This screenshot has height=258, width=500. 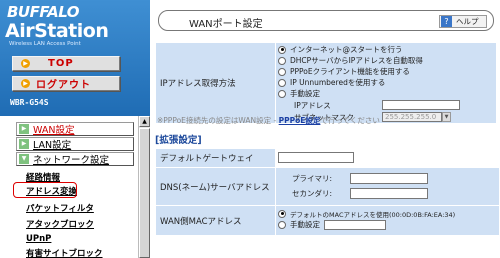 I want to click on manual-mac-input, so click(x=355, y=224).